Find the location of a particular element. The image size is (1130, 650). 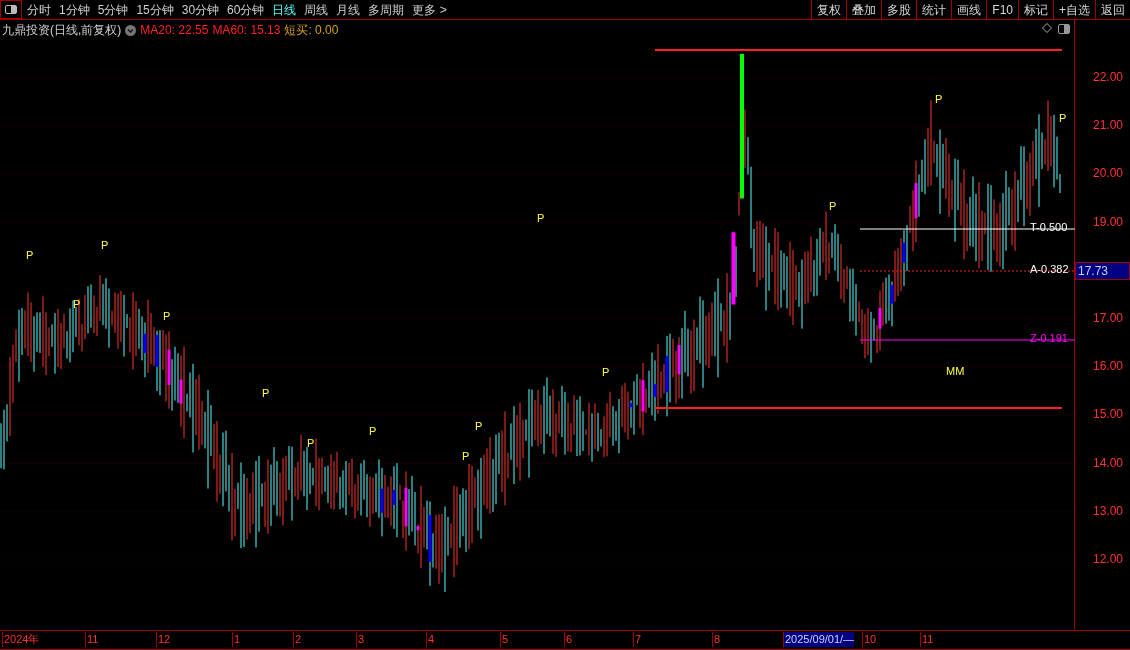

period-tab: 周线 is located at coordinates (316, 9).